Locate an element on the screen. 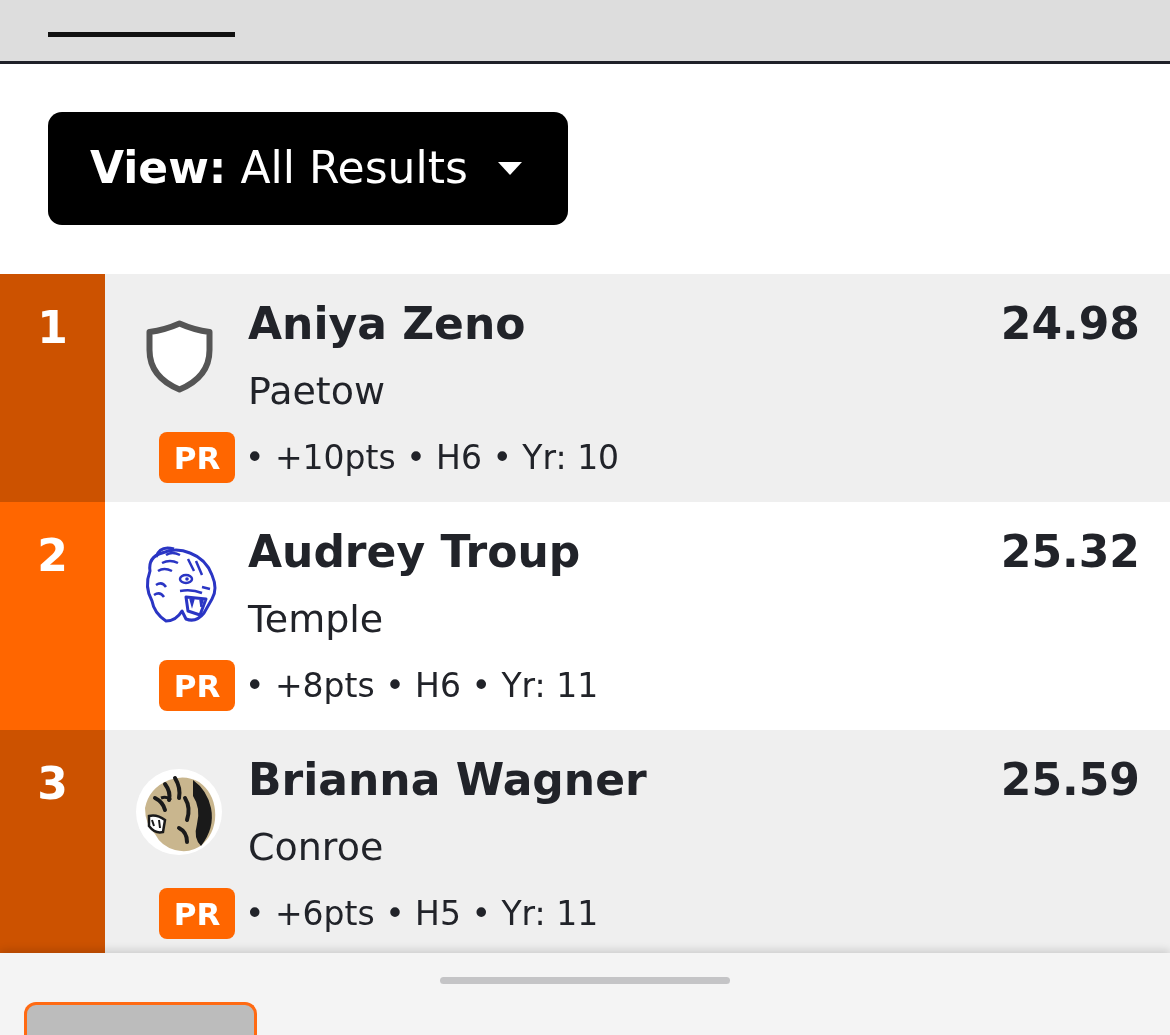 The height and width of the screenshot is (1035, 1170). rank-number: 3 is located at coordinates (52, 784).